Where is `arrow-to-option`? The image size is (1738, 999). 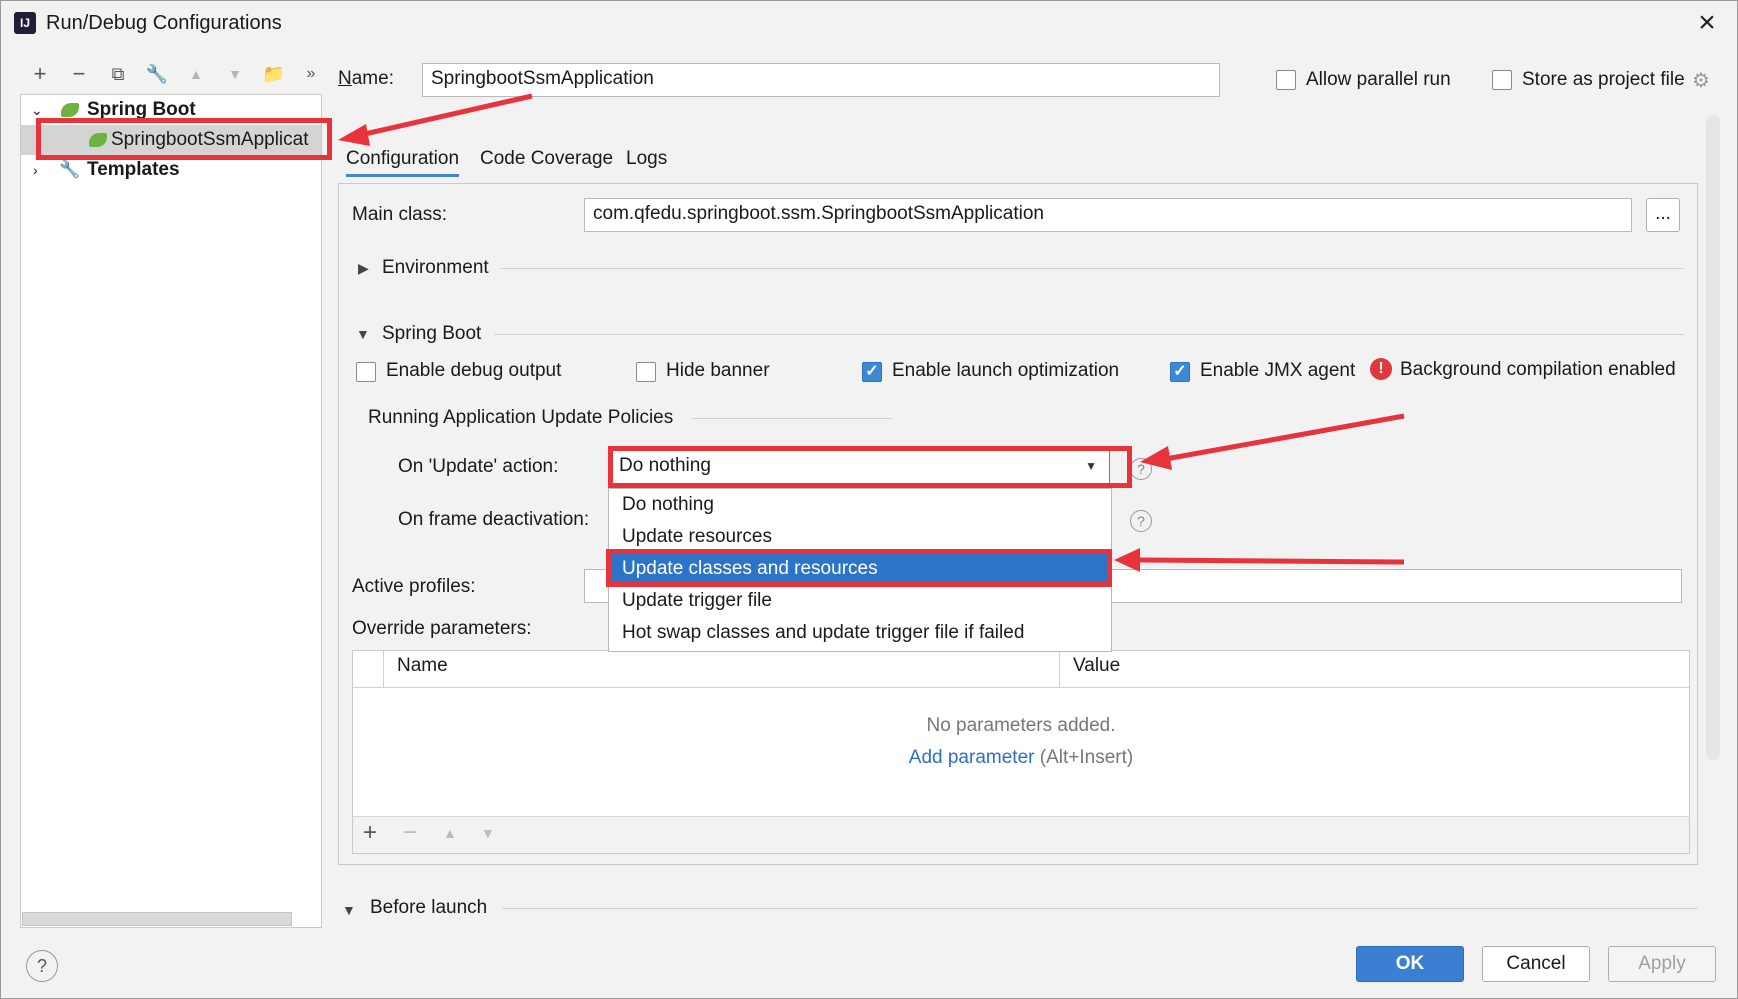 arrow-to-option is located at coordinates (1270, 561).